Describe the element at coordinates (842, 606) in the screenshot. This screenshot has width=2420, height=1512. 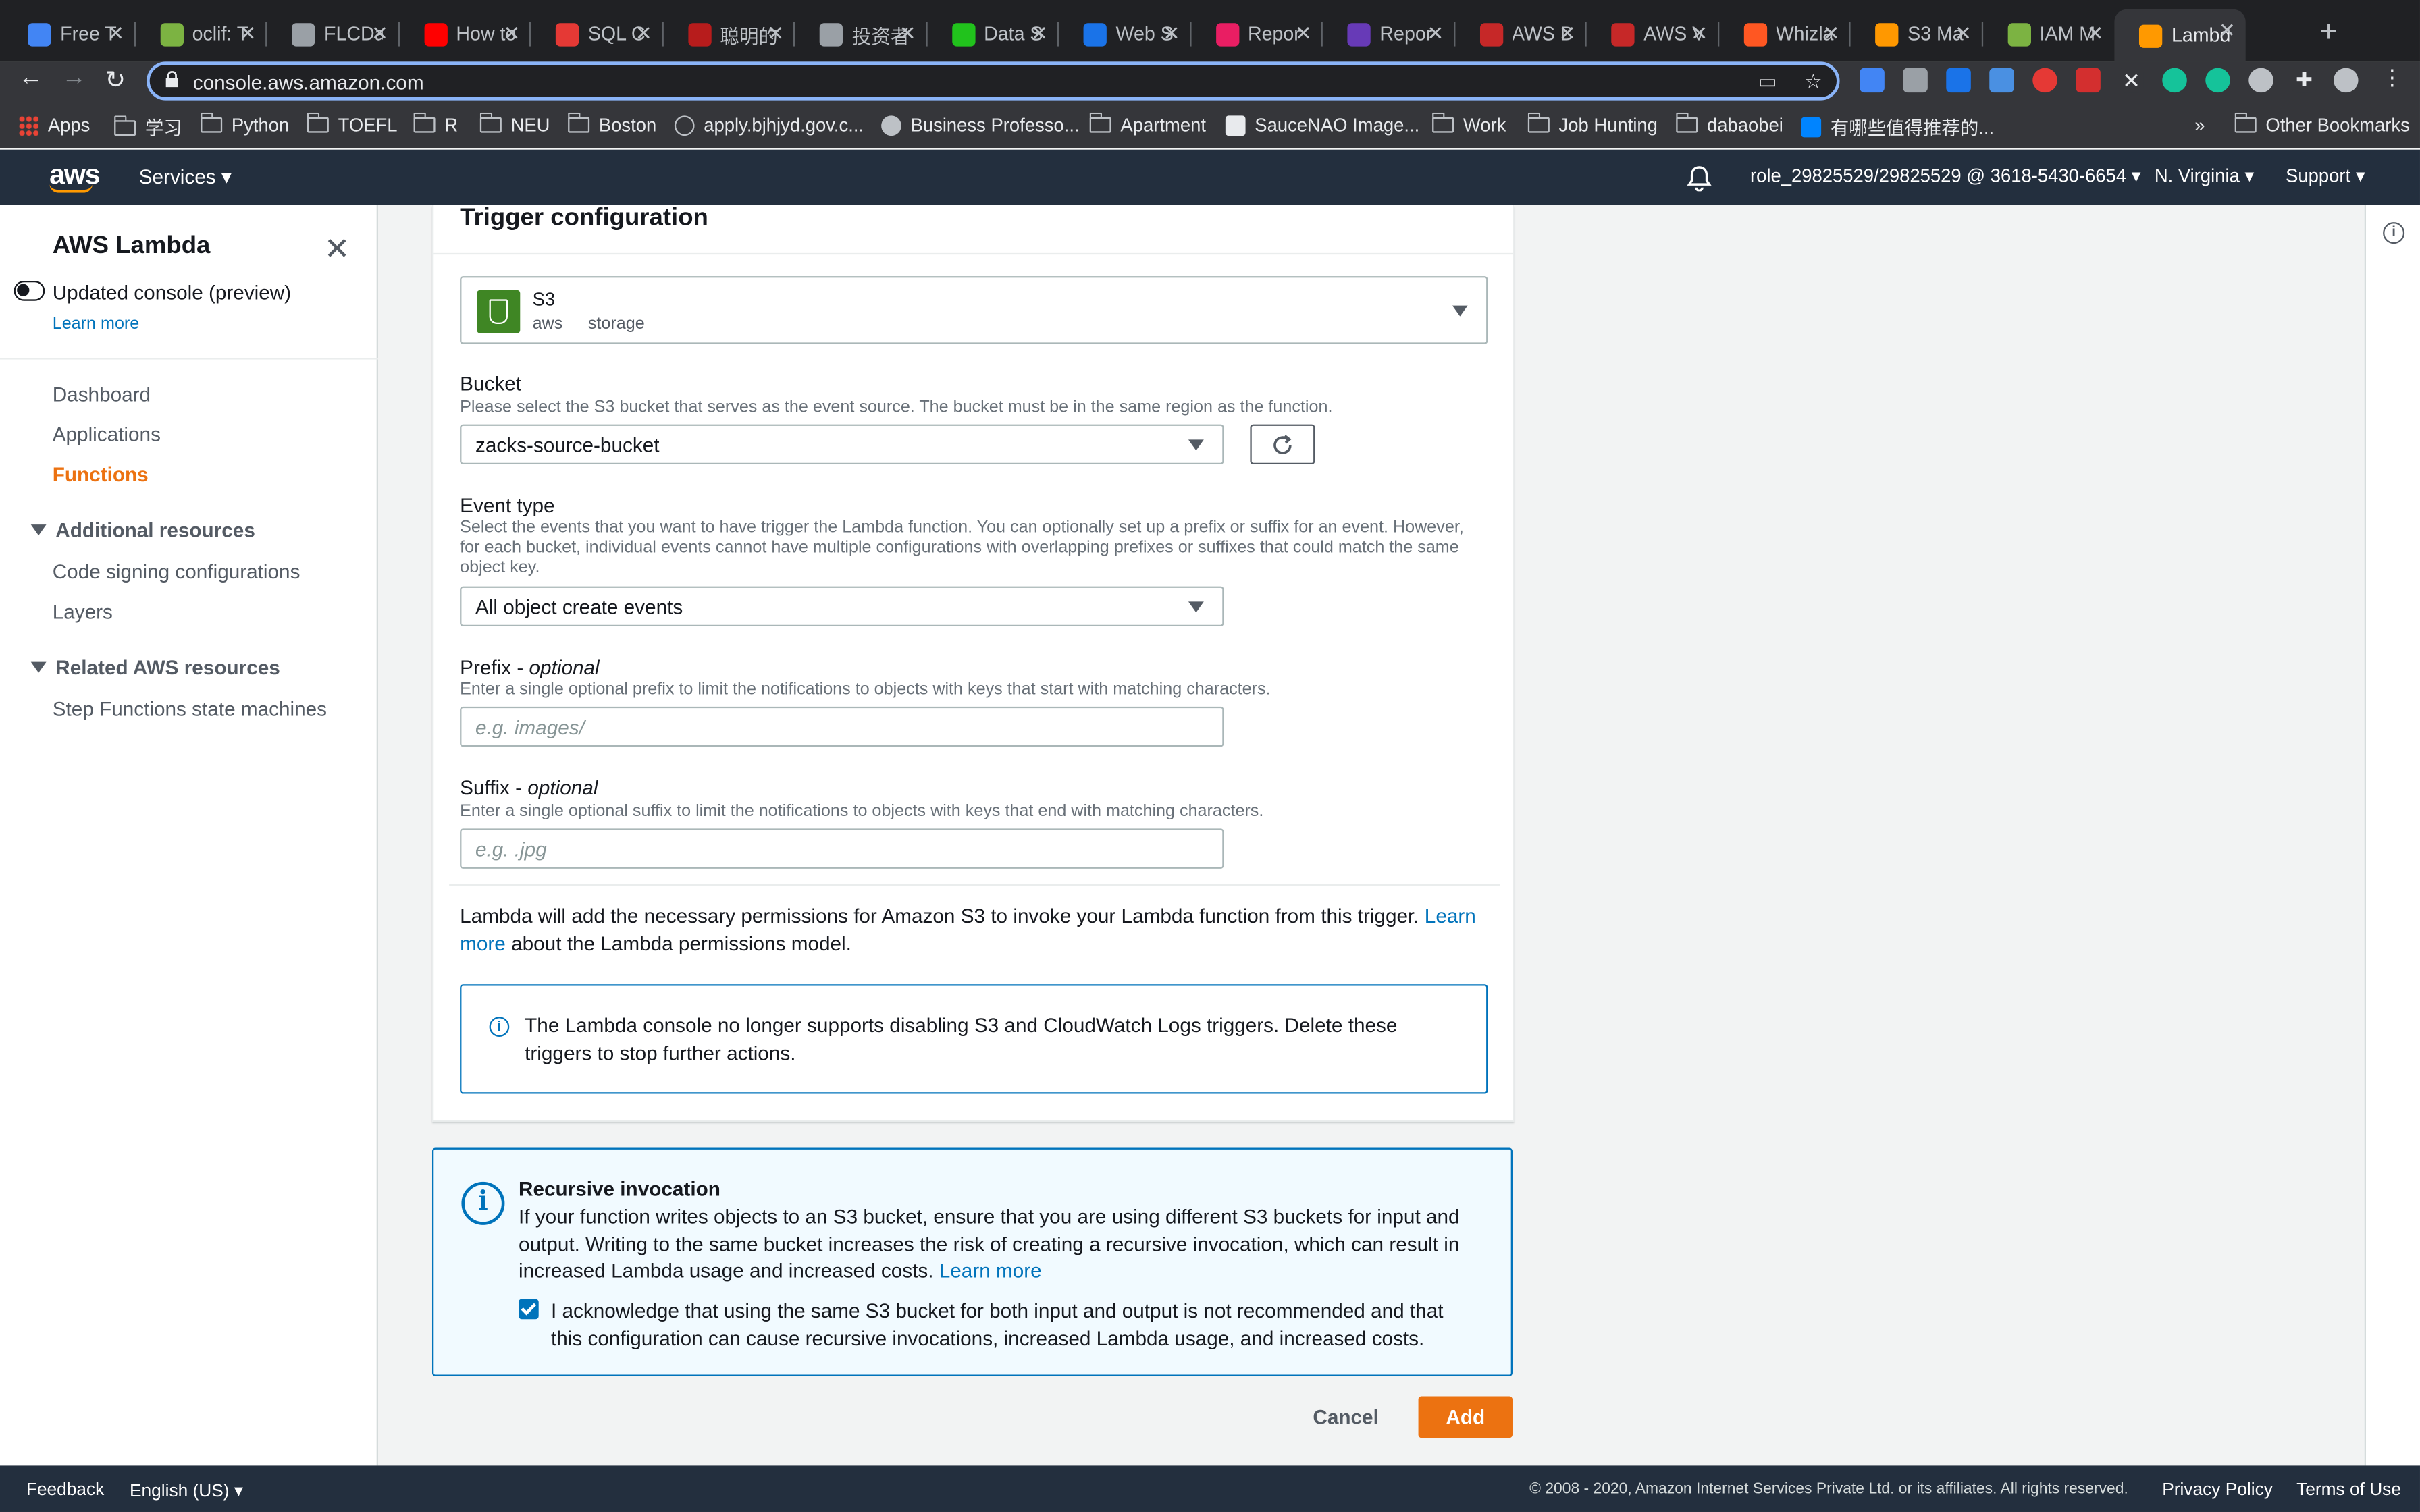
I see `event-type-select: All object create events` at that location.